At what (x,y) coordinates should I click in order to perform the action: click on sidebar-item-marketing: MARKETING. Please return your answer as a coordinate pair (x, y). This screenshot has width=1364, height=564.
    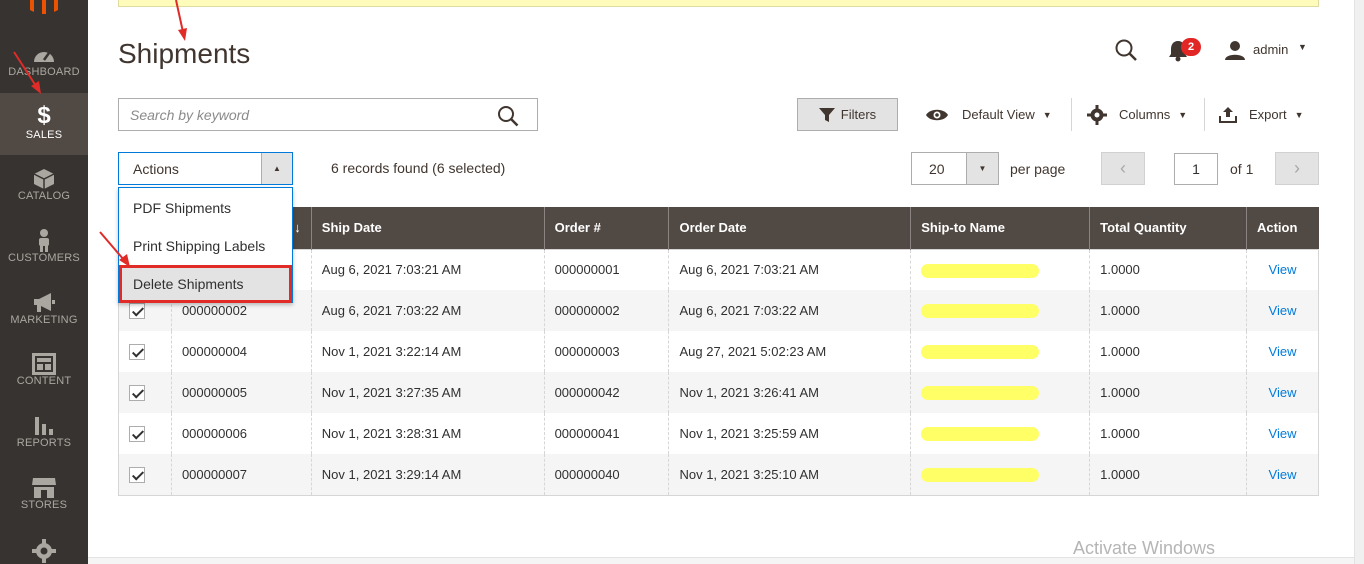
    Looking at the image, I should click on (44, 317).